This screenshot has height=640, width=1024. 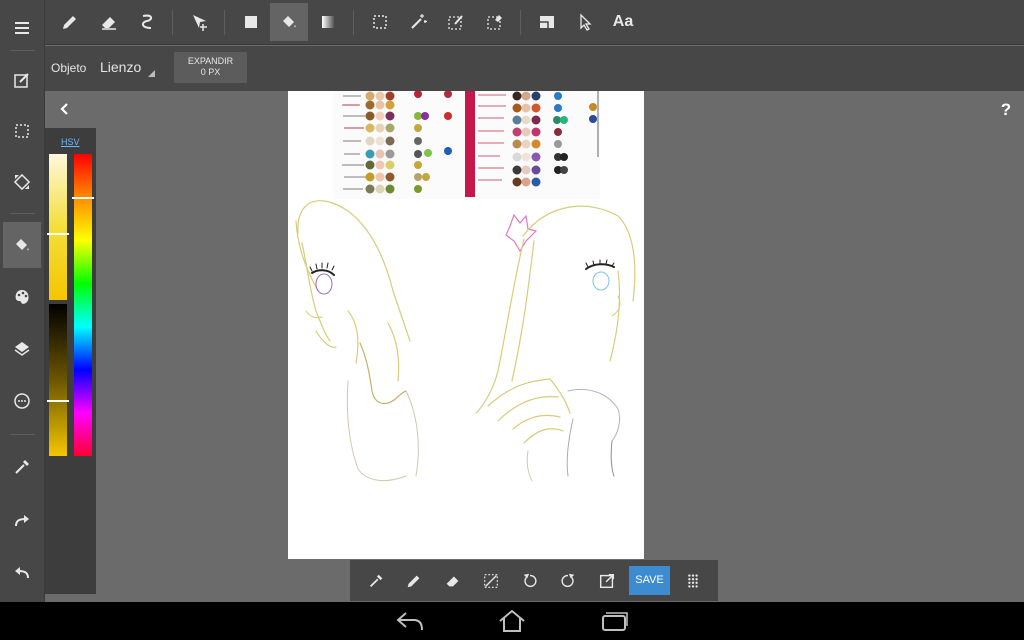 I want to click on undo-button, so click(x=22, y=573).